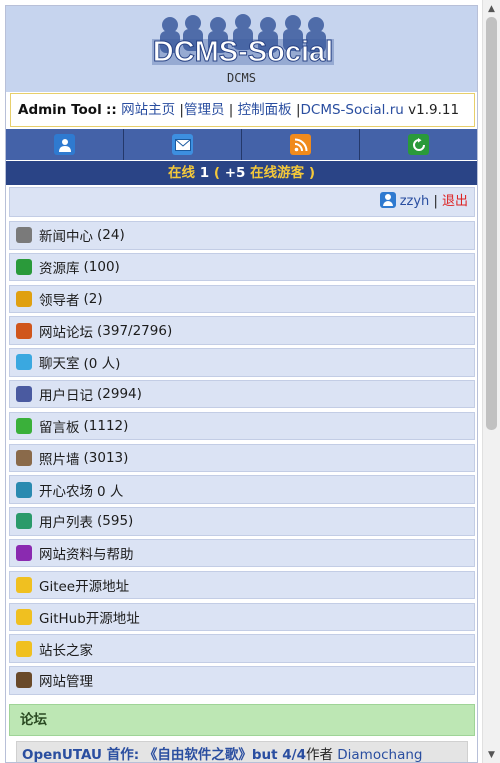 The width and height of the screenshot is (500, 763). Describe the element at coordinates (204, 173) in the screenshot. I see `online-count: 1` at that location.